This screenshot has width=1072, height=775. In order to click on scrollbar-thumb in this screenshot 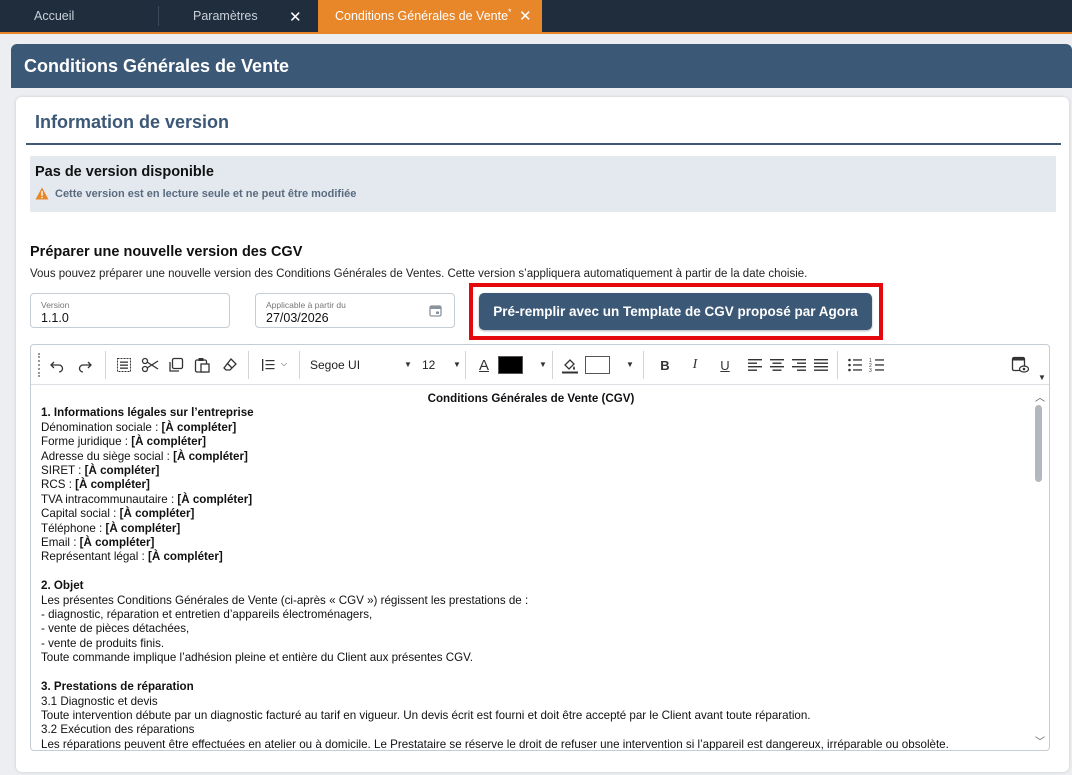, I will do `click(1038, 443)`.